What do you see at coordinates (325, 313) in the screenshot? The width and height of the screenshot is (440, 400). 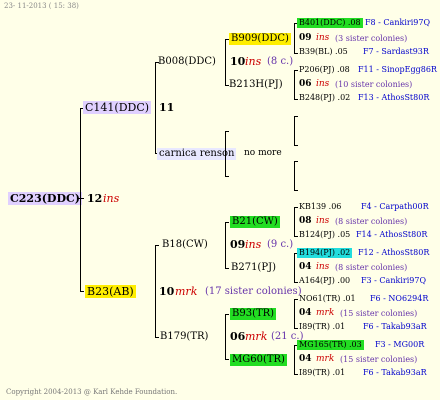 I see `gen4-r14-ins: mrk` at bounding box center [325, 313].